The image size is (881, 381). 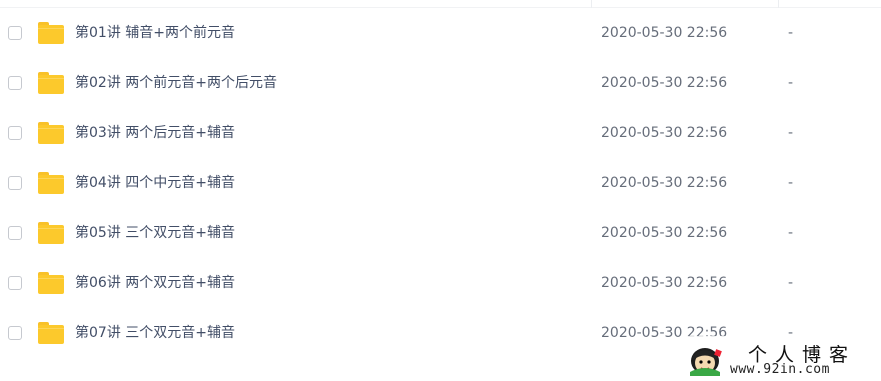 What do you see at coordinates (440, 35) in the screenshot?
I see `file-row: 第01讲 辅音+两个前元音 2020-05-30 22:56 -` at bounding box center [440, 35].